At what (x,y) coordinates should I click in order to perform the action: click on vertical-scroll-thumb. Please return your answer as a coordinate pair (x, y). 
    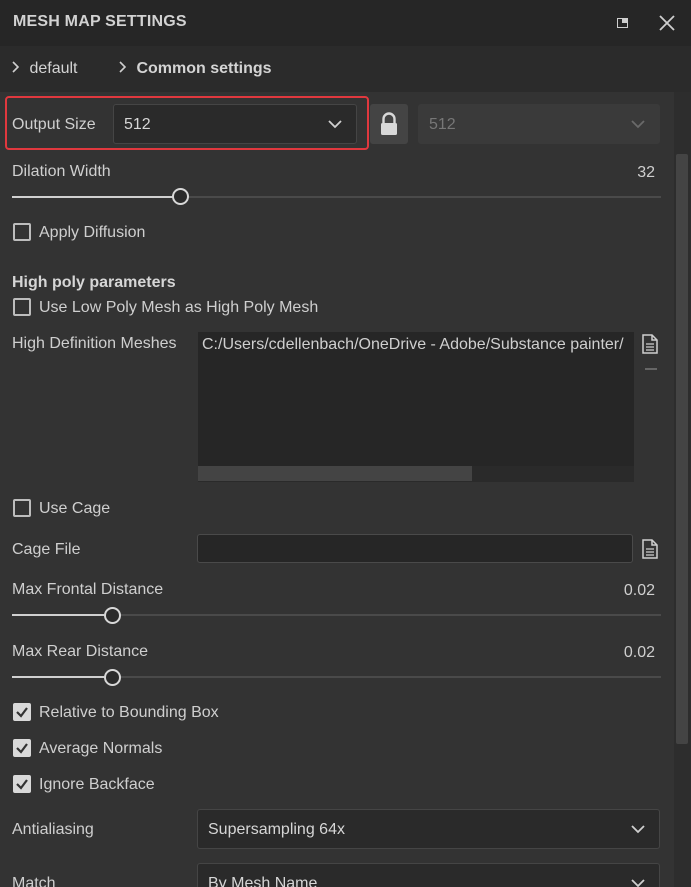
    Looking at the image, I should click on (682, 449).